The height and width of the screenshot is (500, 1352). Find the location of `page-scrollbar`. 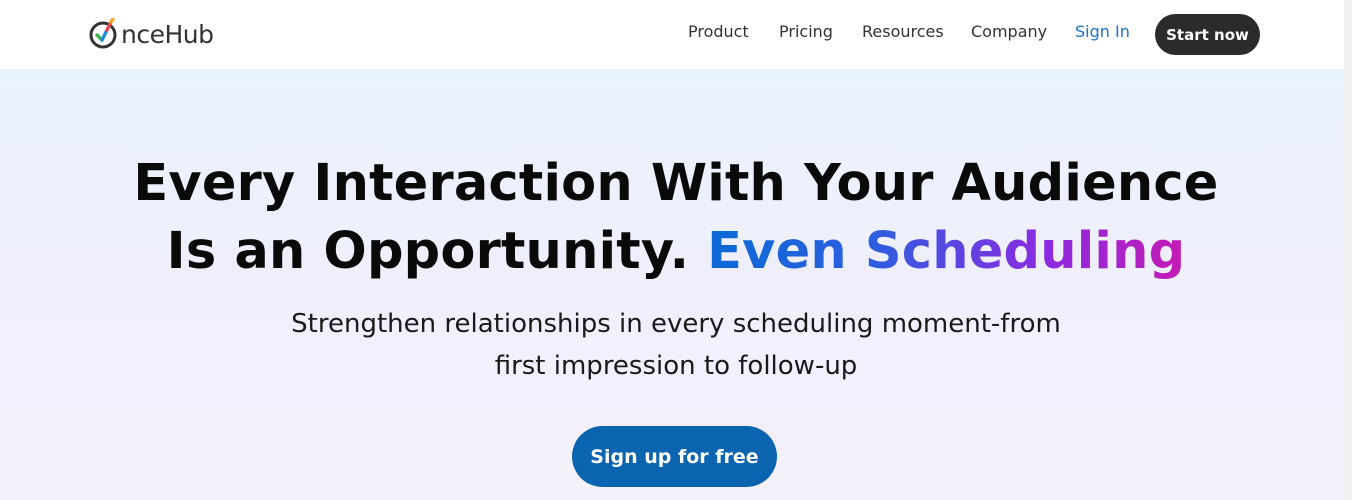

page-scrollbar is located at coordinates (1348, 250).